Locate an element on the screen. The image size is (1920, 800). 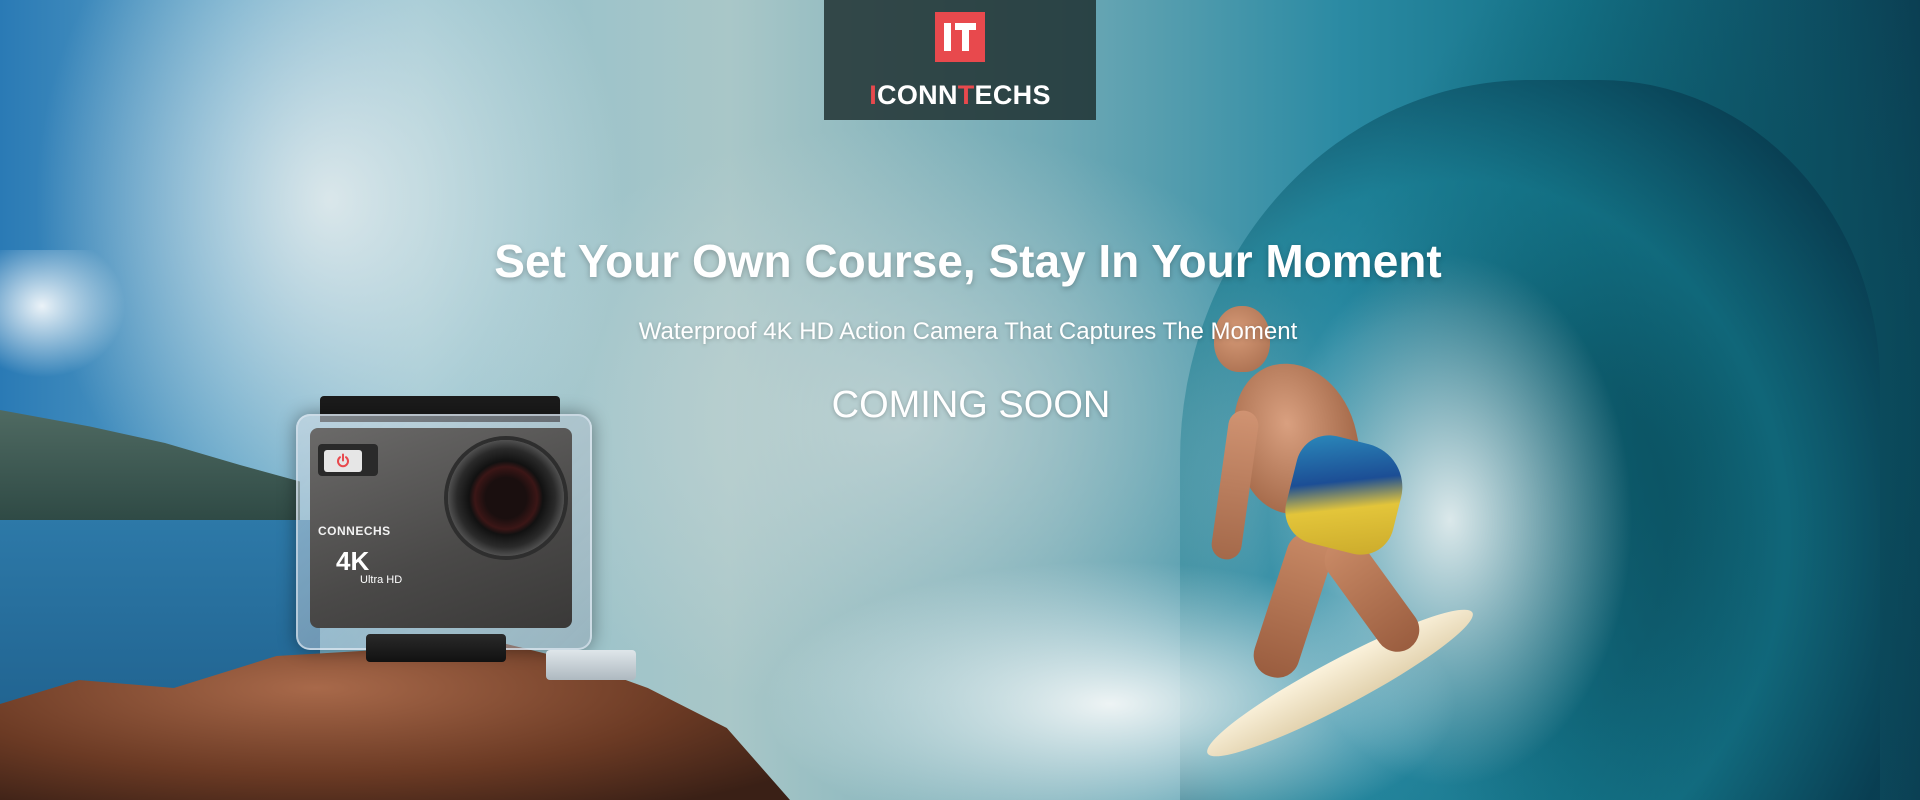
action-camera: CONNECHS 4K Ultra HD is located at coordinates (466, 538).